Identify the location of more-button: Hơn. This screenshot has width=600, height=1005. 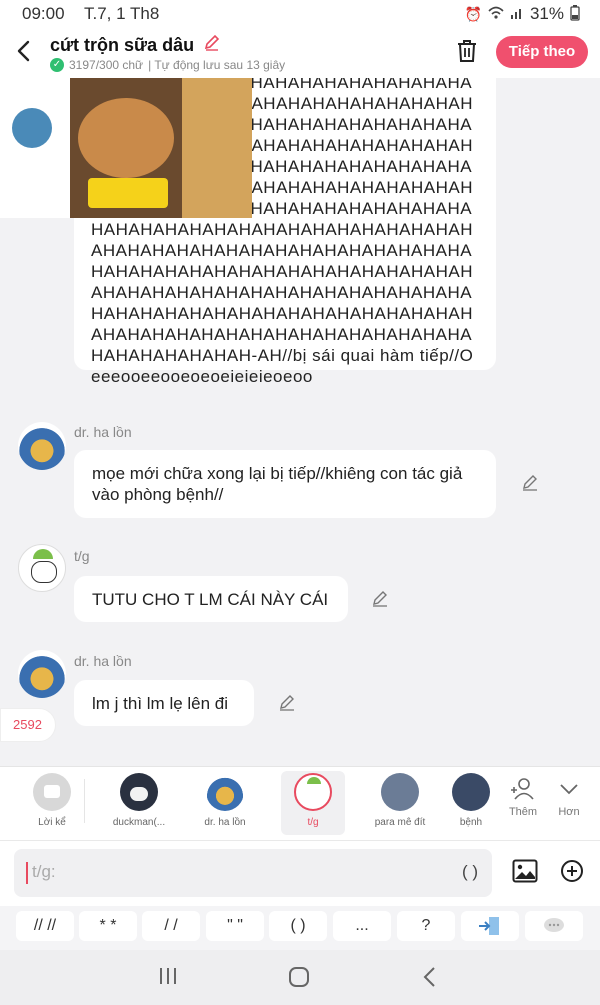
(569, 796).